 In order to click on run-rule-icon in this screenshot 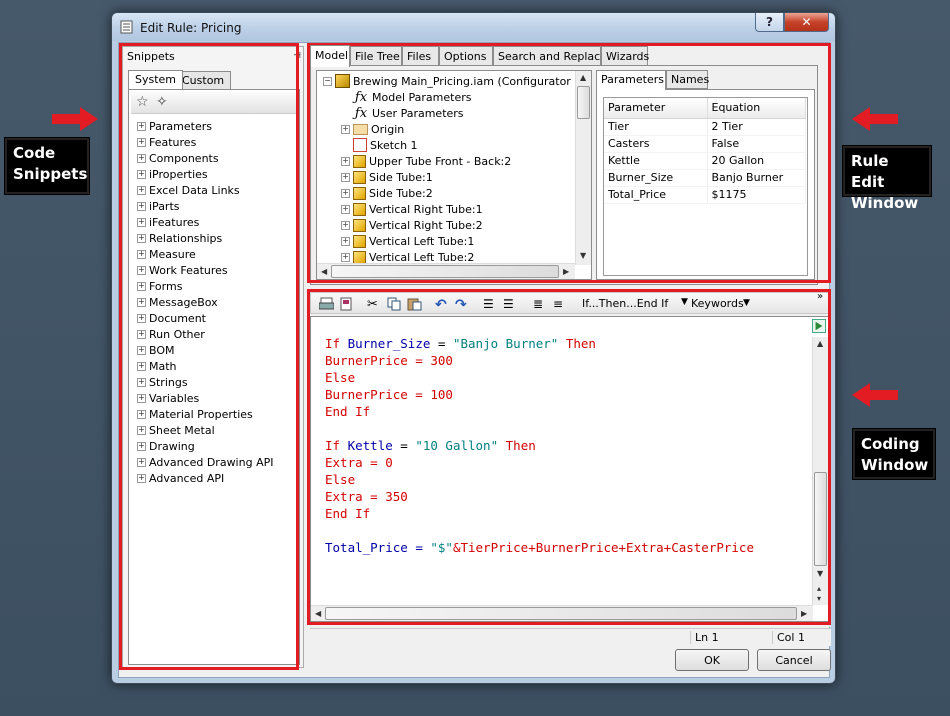, I will do `click(819, 326)`.